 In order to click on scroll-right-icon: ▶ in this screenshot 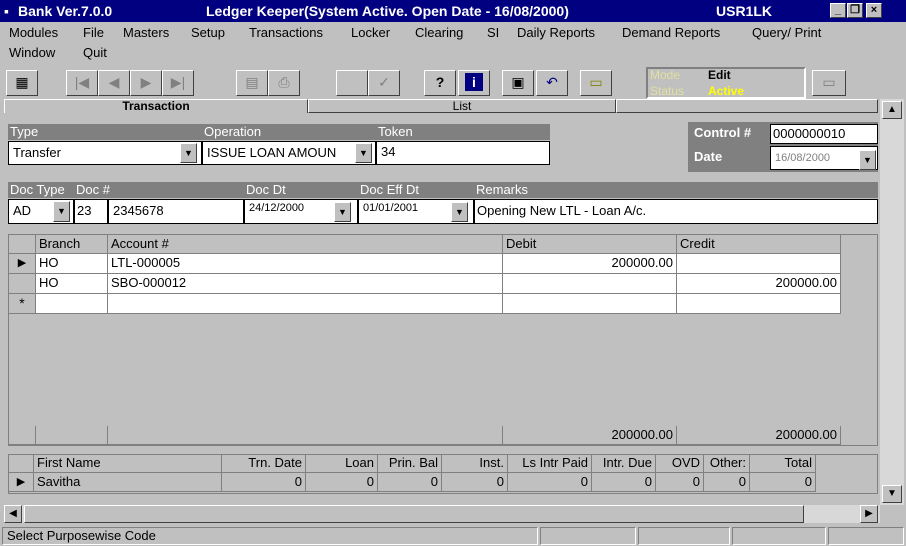, I will do `click(869, 514)`.